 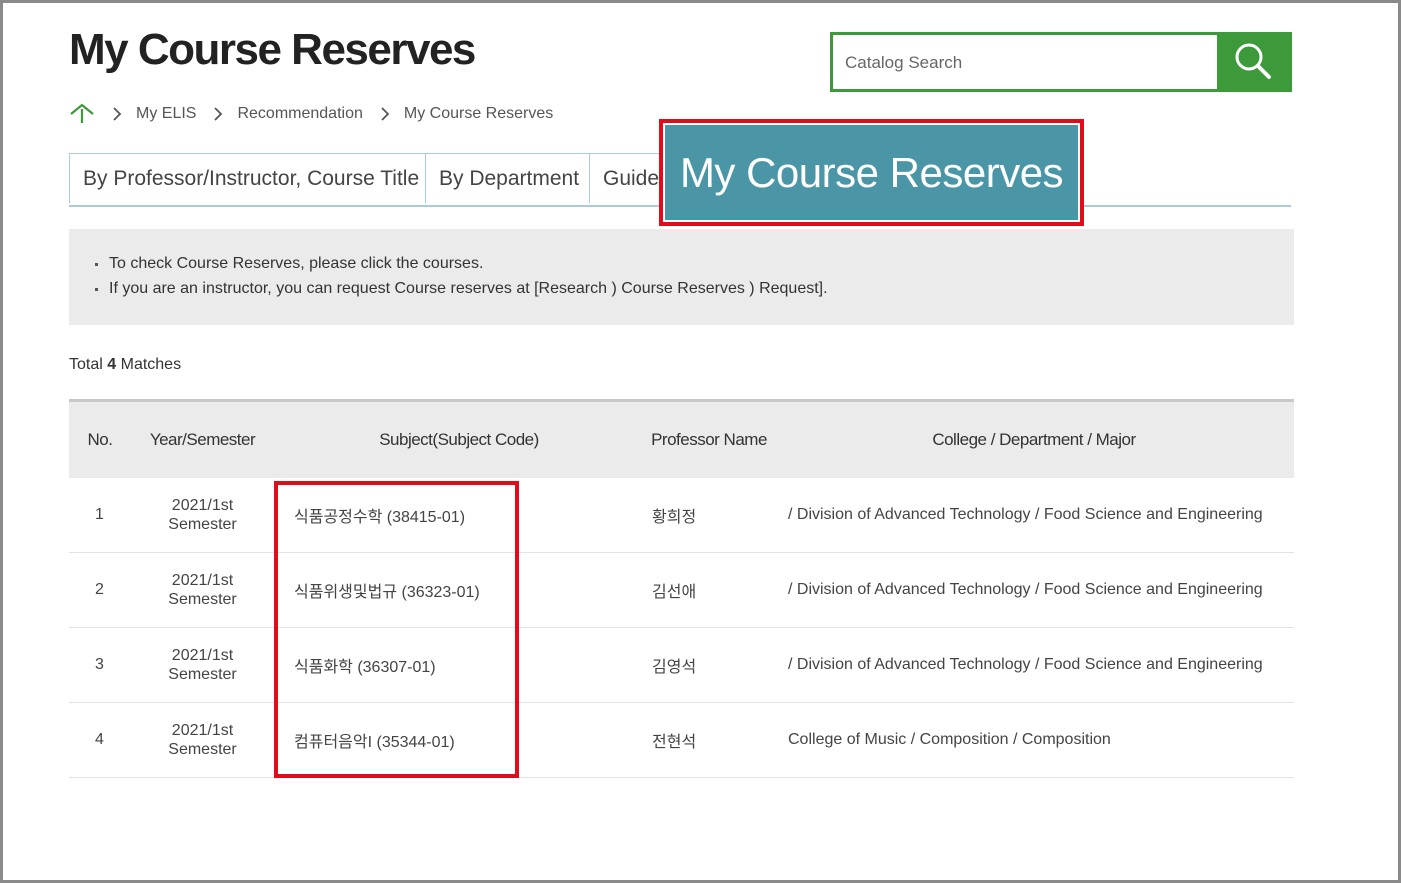 I want to click on search-icon, so click(x=1253, y=62).